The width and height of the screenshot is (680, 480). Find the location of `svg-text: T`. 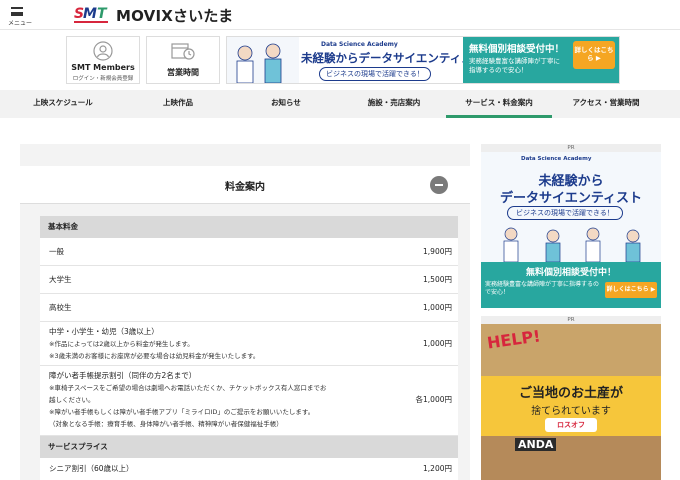

svg-text: T is located at coordinates (102, 14).